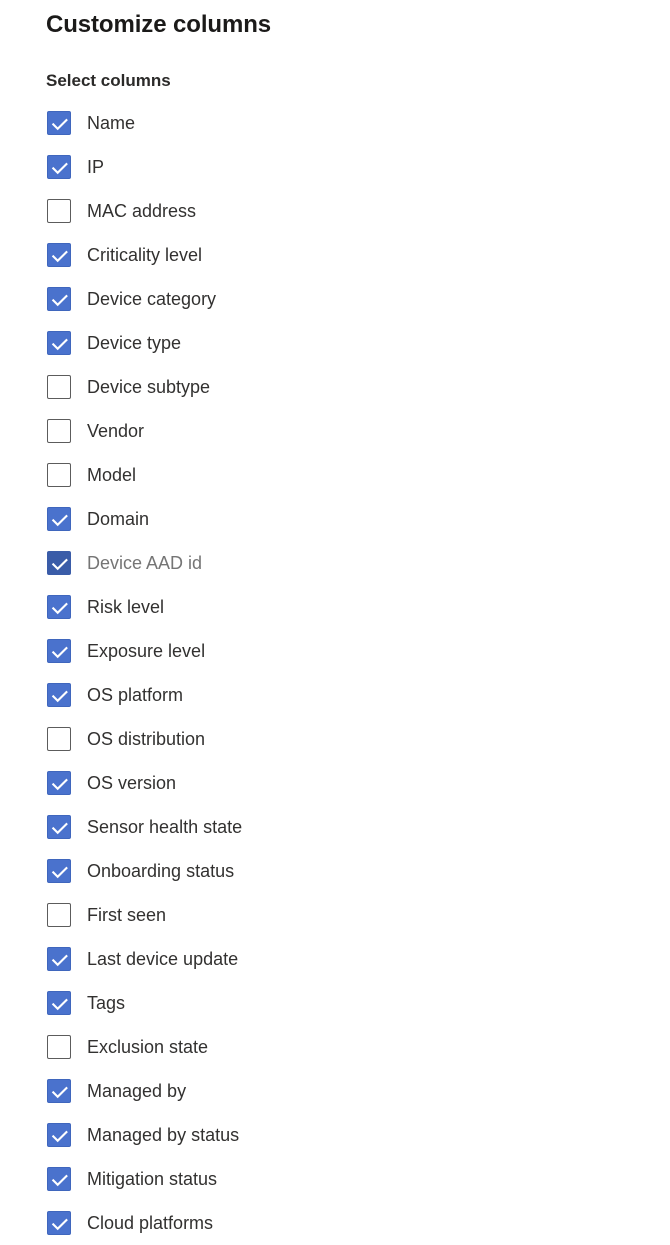 This screenshot has height=1245, width=670. What do you see at coordinates (335, 563) in the screenshot?
I see `column-option-row: Device AAD id` at bounding box center [335, 563].